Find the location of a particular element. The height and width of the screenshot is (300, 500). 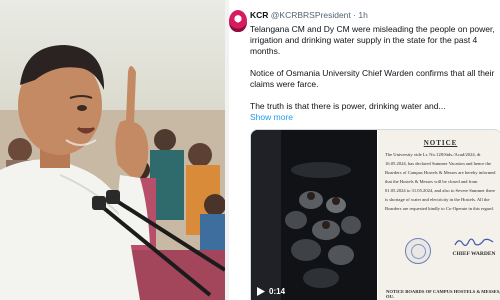

seal-stamp-icon is located at coordinates (418, 251).